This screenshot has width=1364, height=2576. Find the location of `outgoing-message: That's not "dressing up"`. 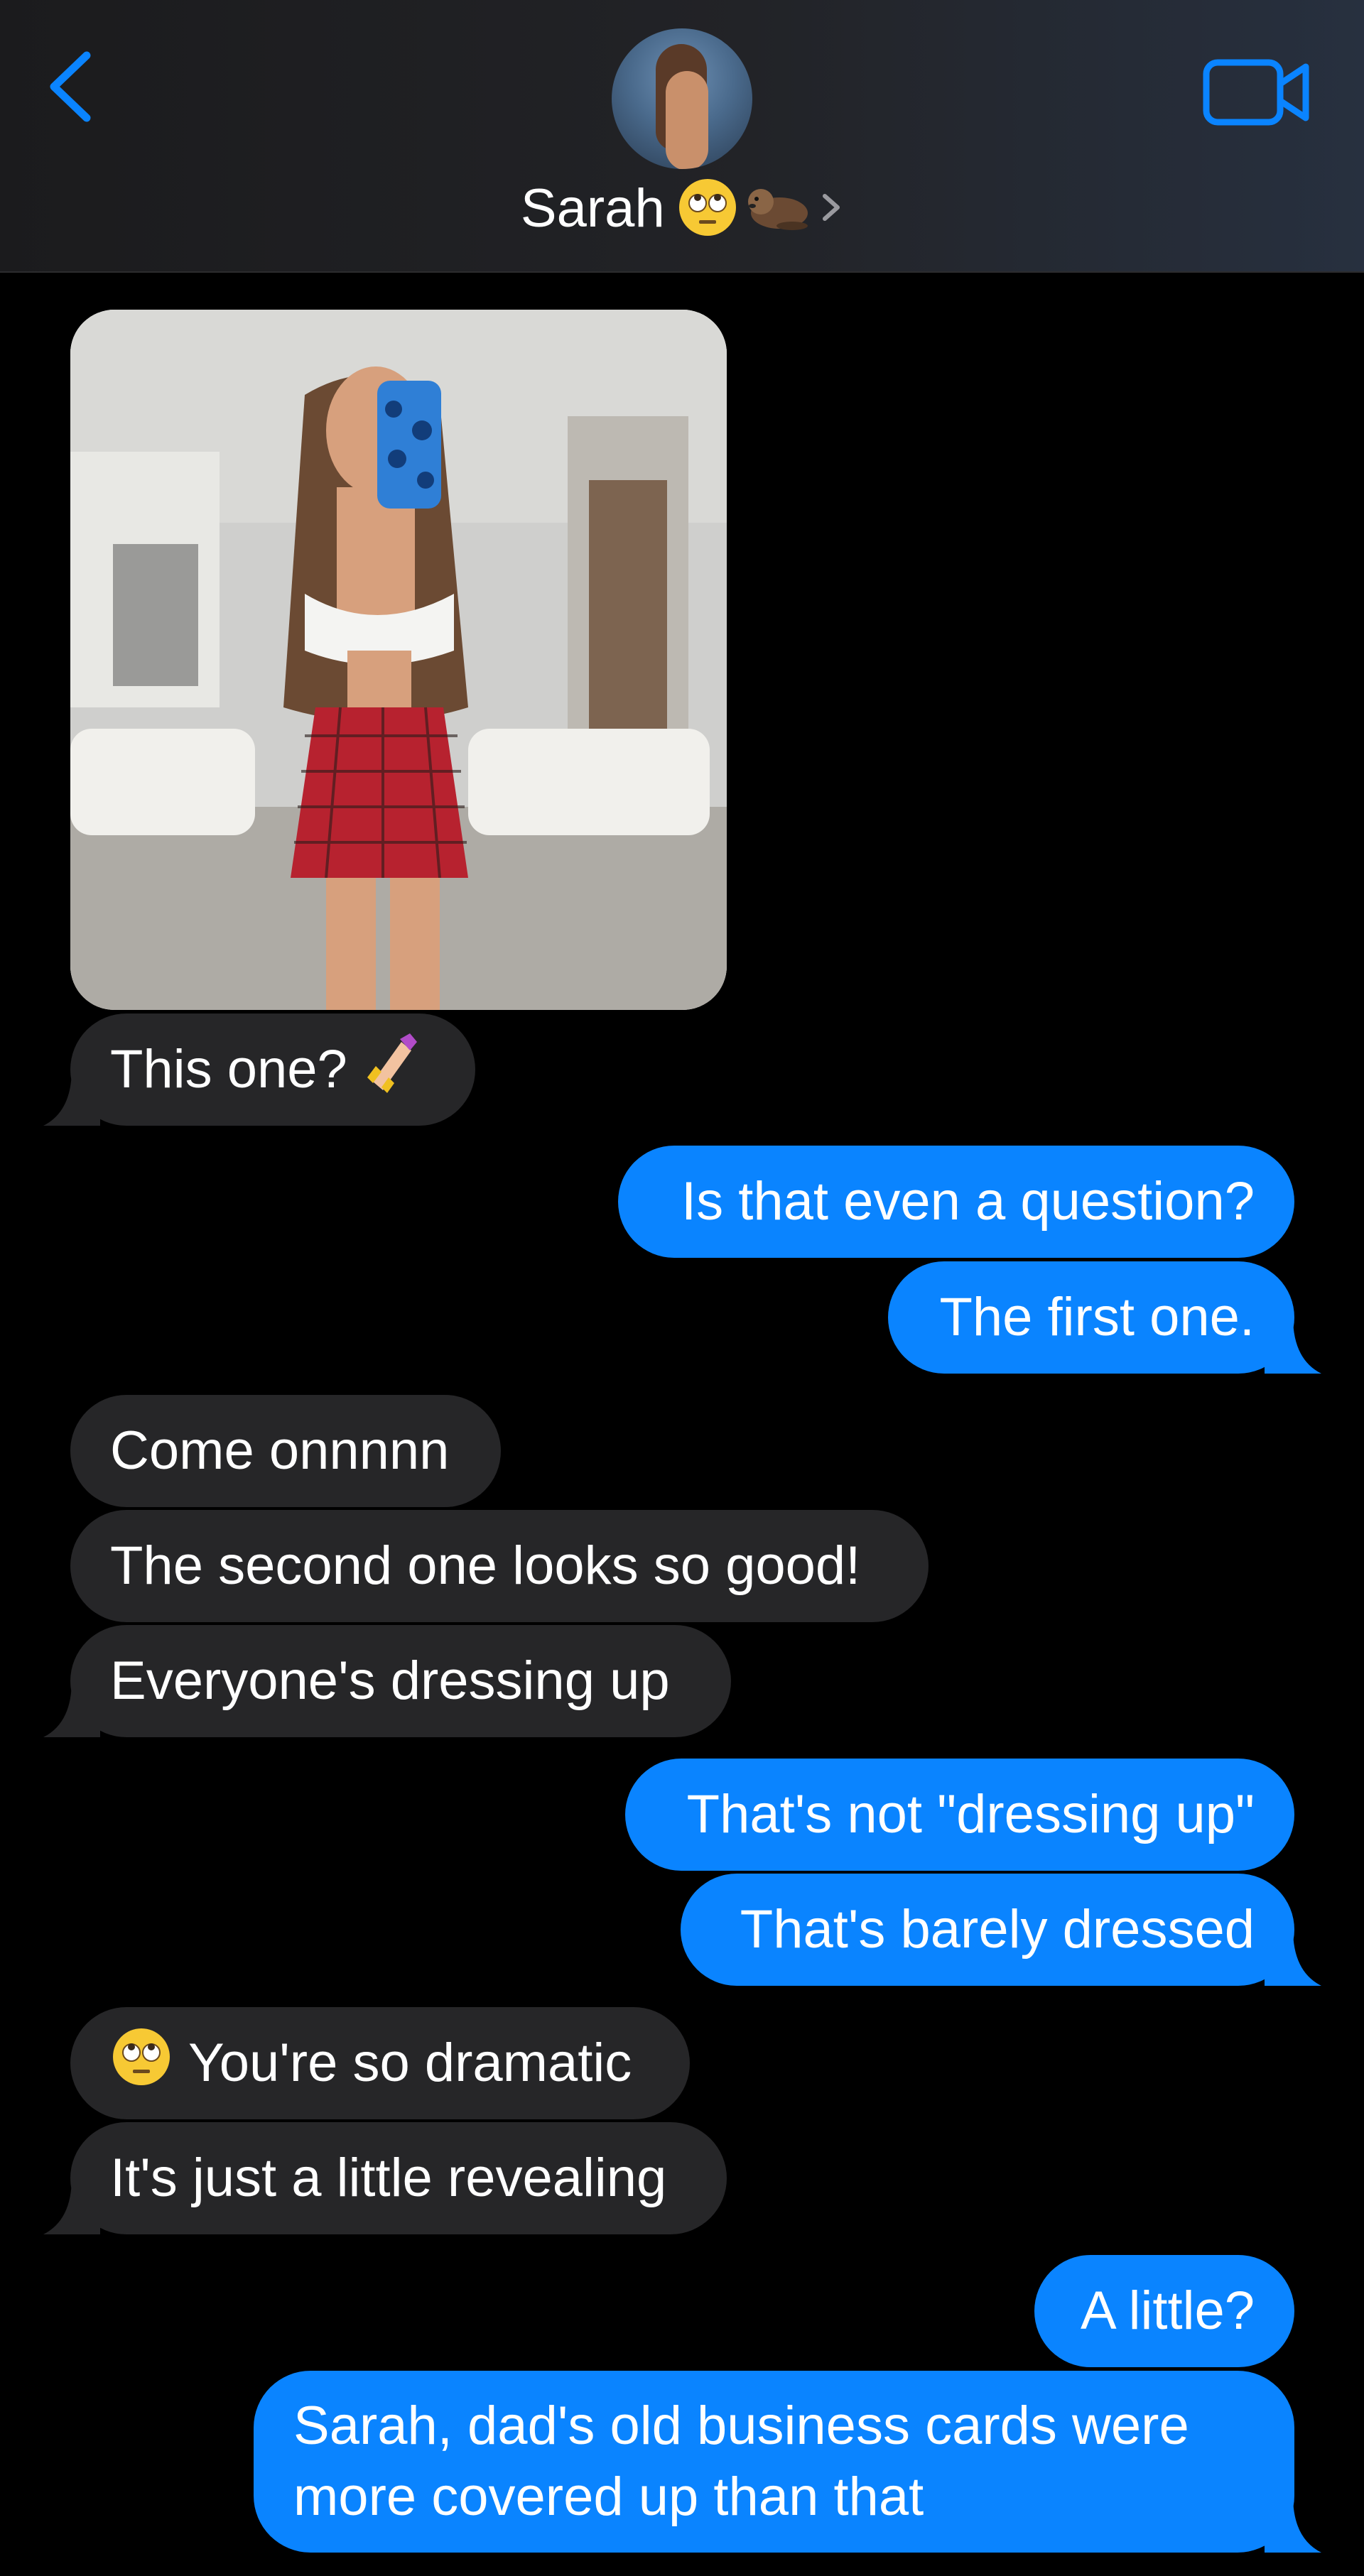

outgoing-message: That's not "dressing up" is located at coordinates (960, 1815).